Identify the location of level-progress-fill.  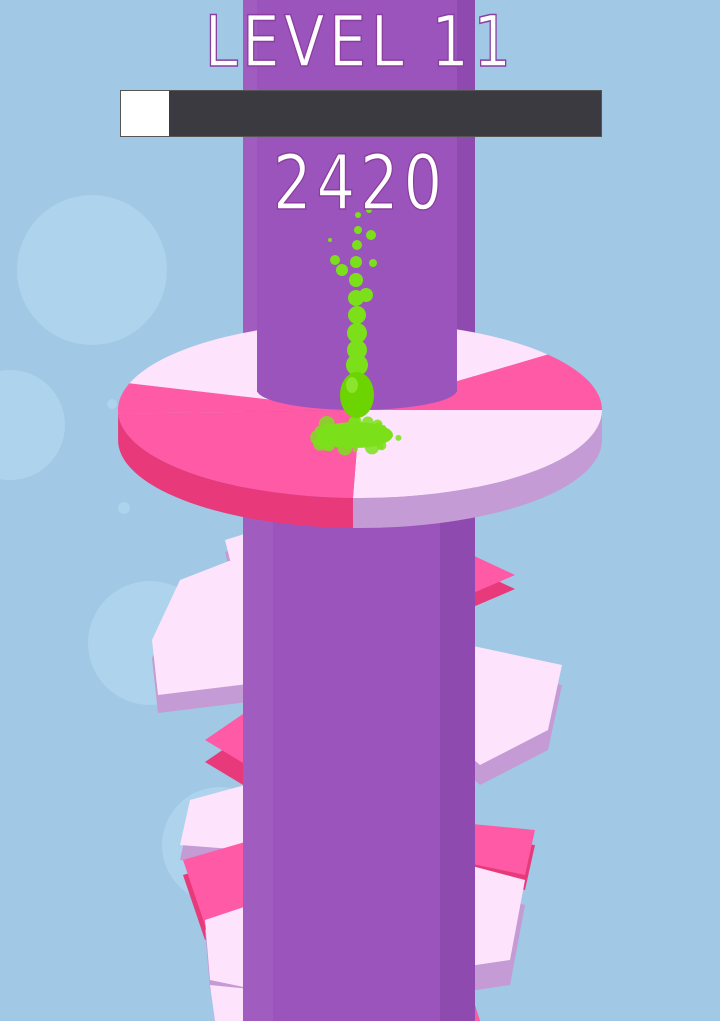
(145, 113).